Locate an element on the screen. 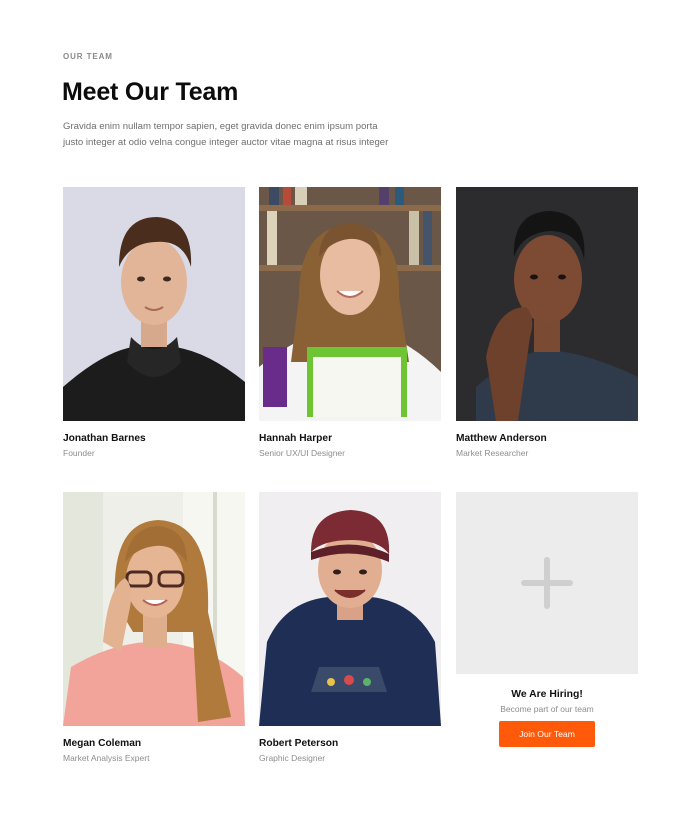 This screenshot has width=700, height=816. section-eyebrow: OUR TEAM is located at coordinates (88, 56).